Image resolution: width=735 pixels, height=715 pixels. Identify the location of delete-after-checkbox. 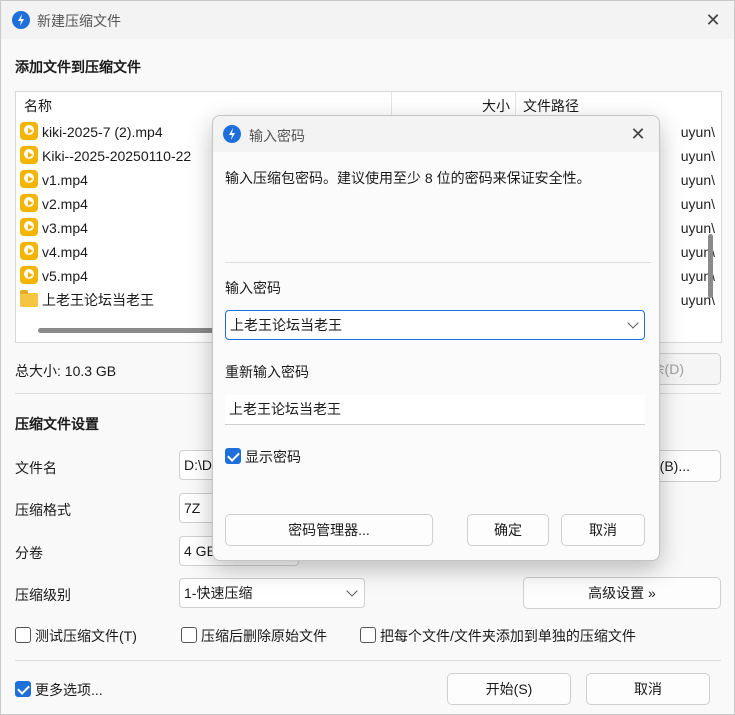
(189, 635).